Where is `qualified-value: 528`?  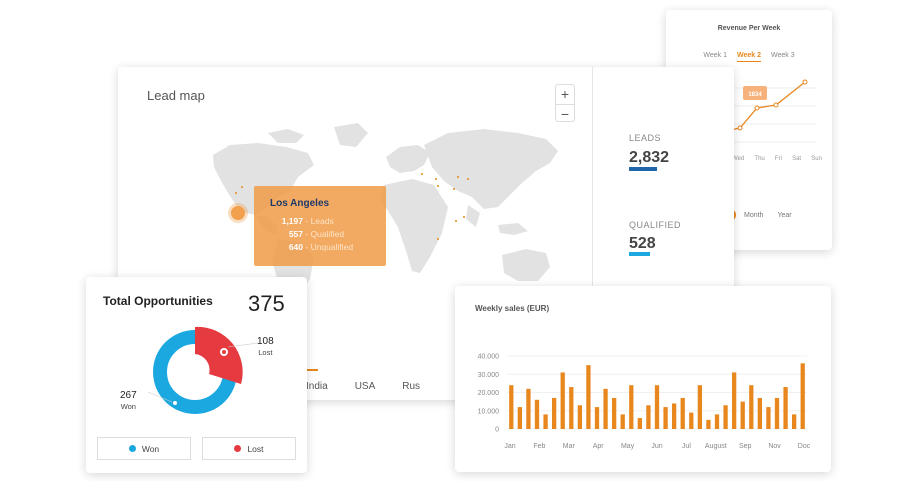
qualified-value: 528 is located at coordinates (642, 243).